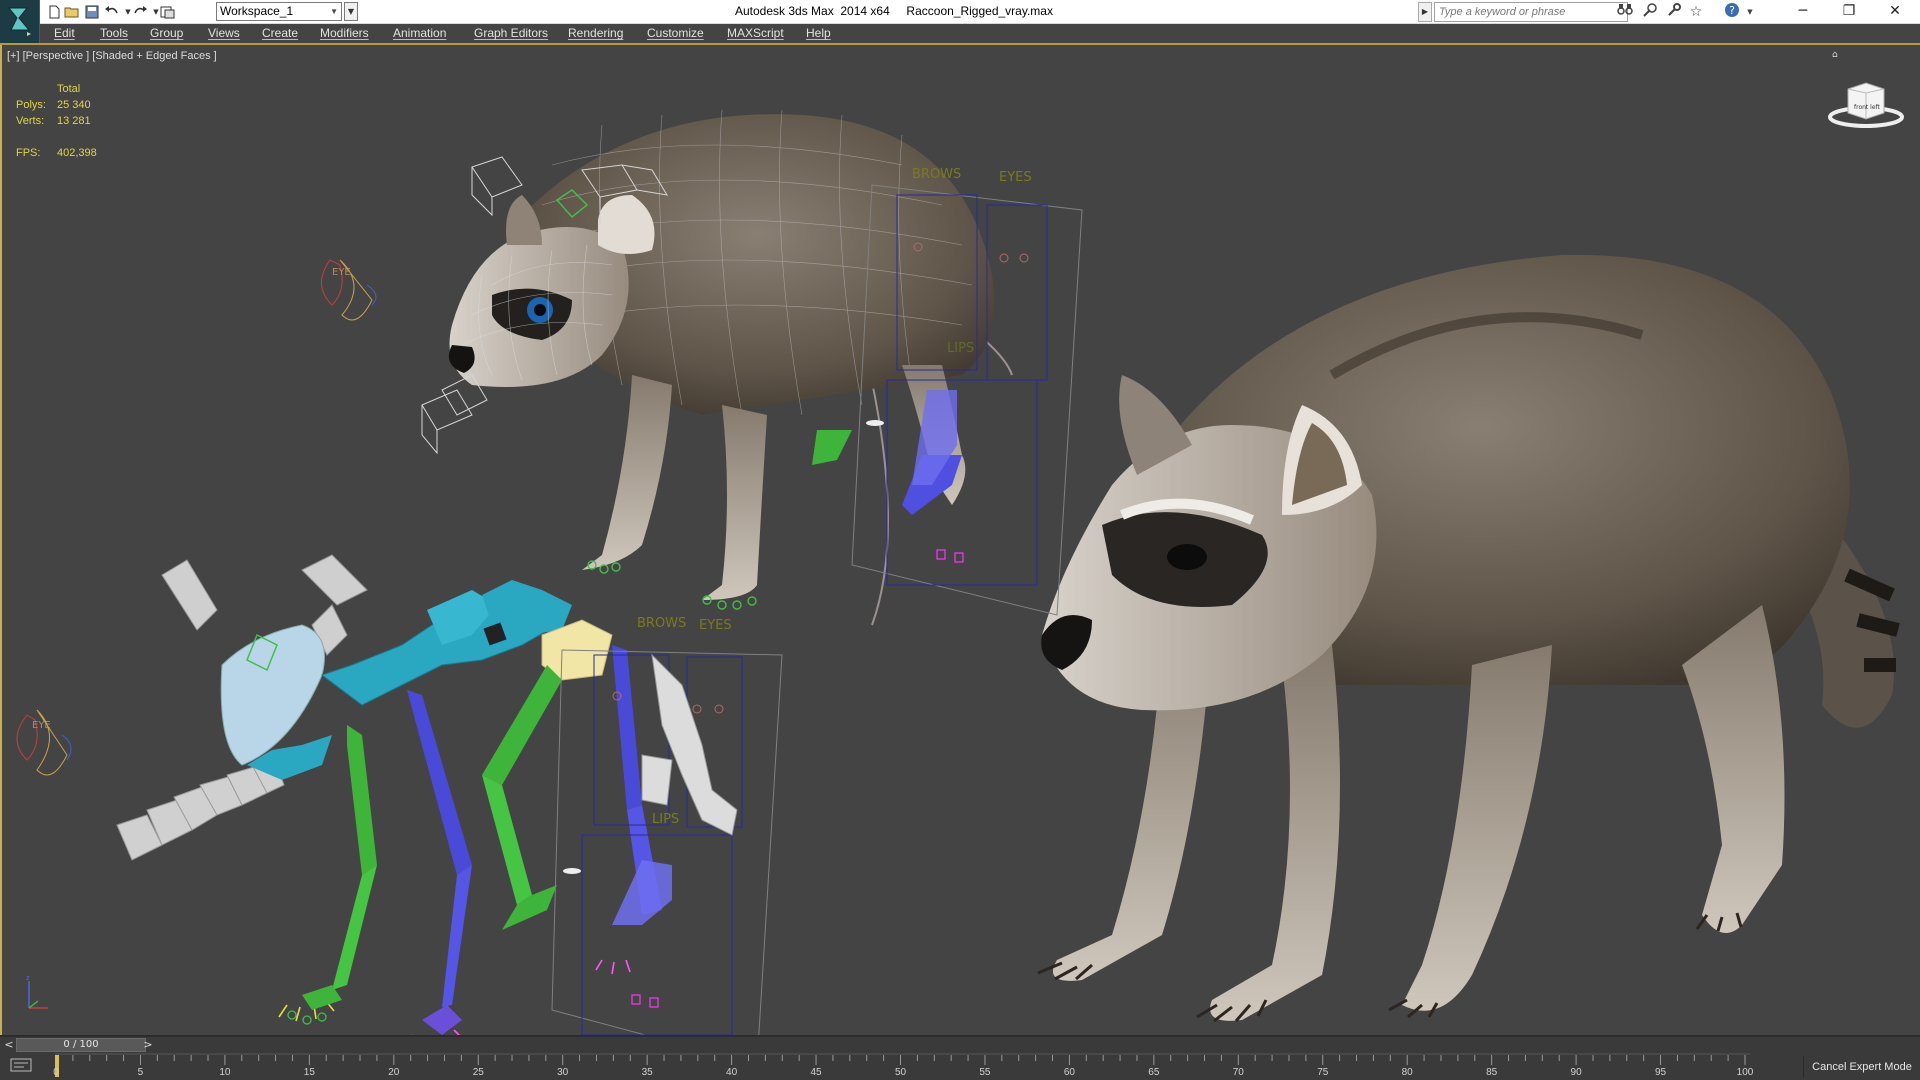 The height and width of the screenshot is (1080, 1920). Describe the element at coordinates (985, 1072) in the screenshot. I see `tick-label: 55` at that location.